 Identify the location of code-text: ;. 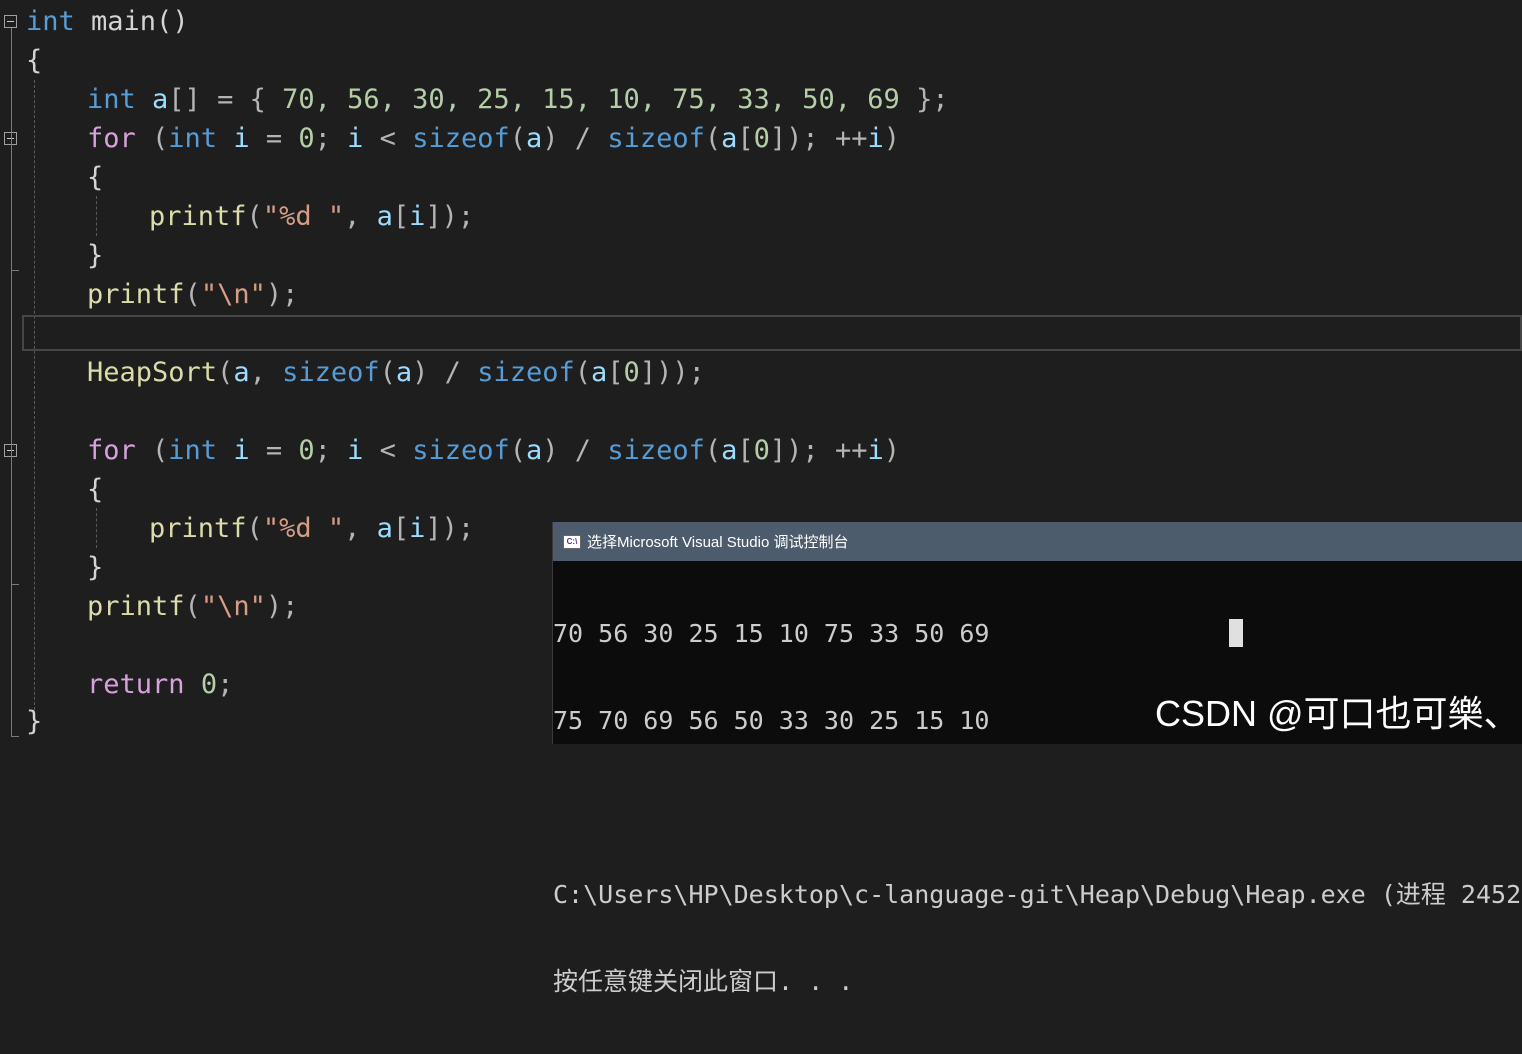
(225, 684).